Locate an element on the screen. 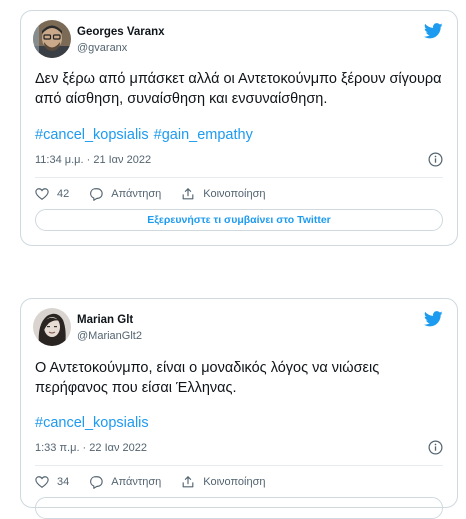  explore-twitter-button is located at coordinates (239, 508).